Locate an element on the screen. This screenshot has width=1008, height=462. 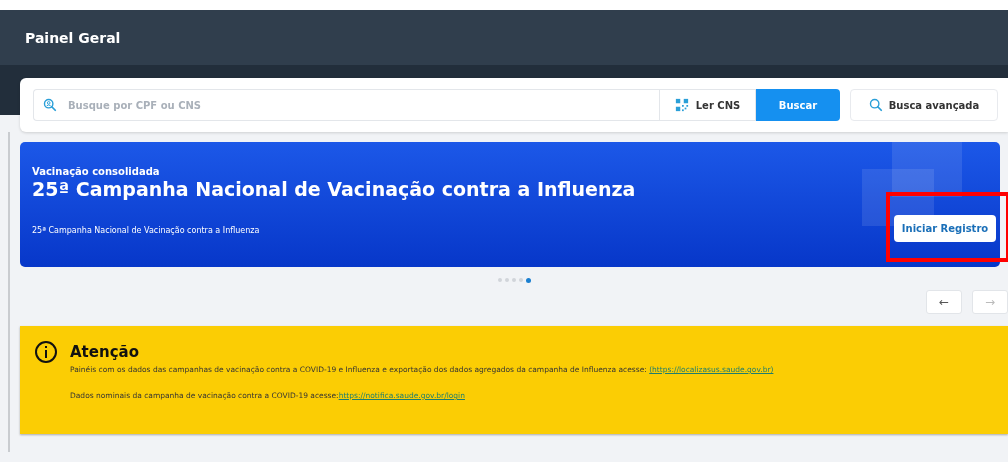
info-icon is located at coordinates (46, 352).